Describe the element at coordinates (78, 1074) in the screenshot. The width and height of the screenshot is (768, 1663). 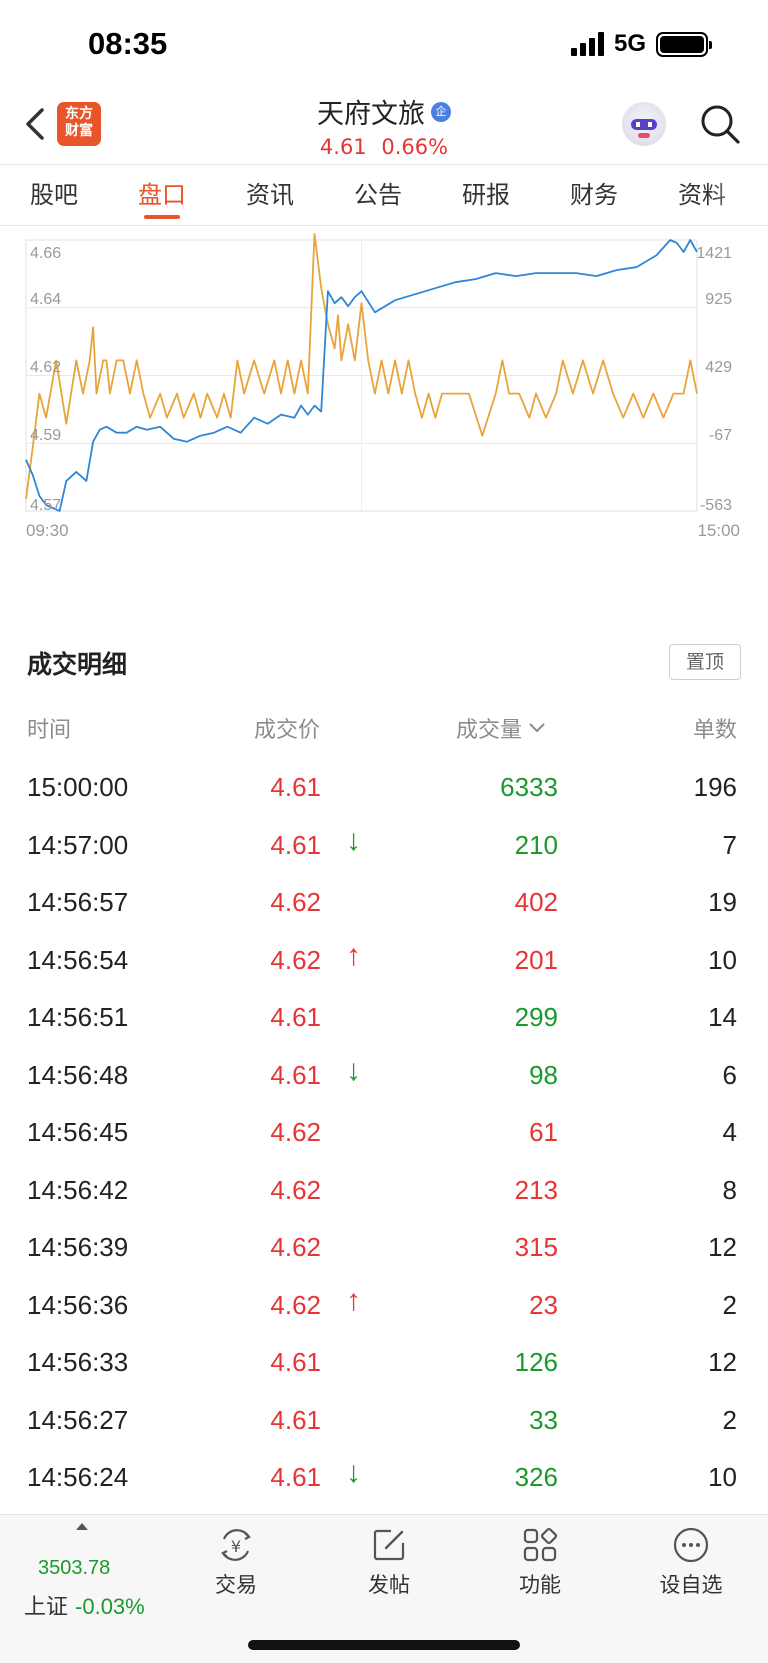
I see `trade-time: 14:56:48` at that location.